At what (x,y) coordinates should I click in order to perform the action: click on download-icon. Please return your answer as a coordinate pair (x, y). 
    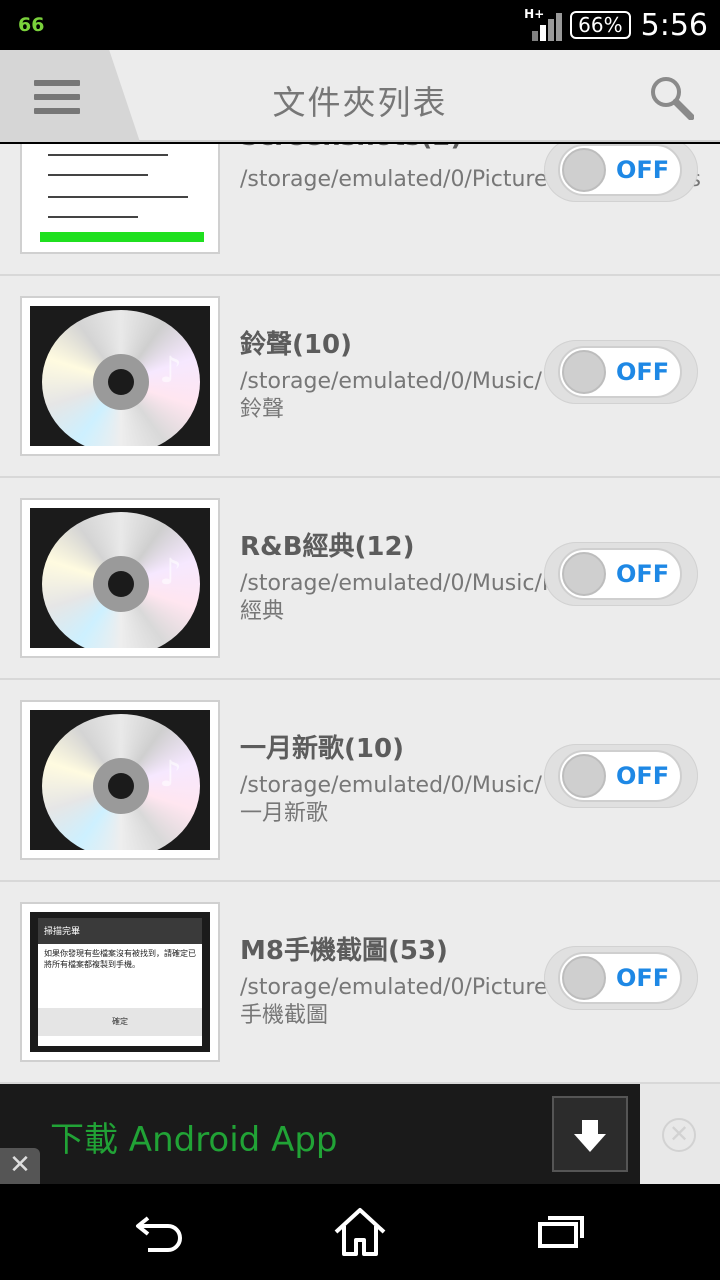
    Looking at the image, I should click on (590, 1136).